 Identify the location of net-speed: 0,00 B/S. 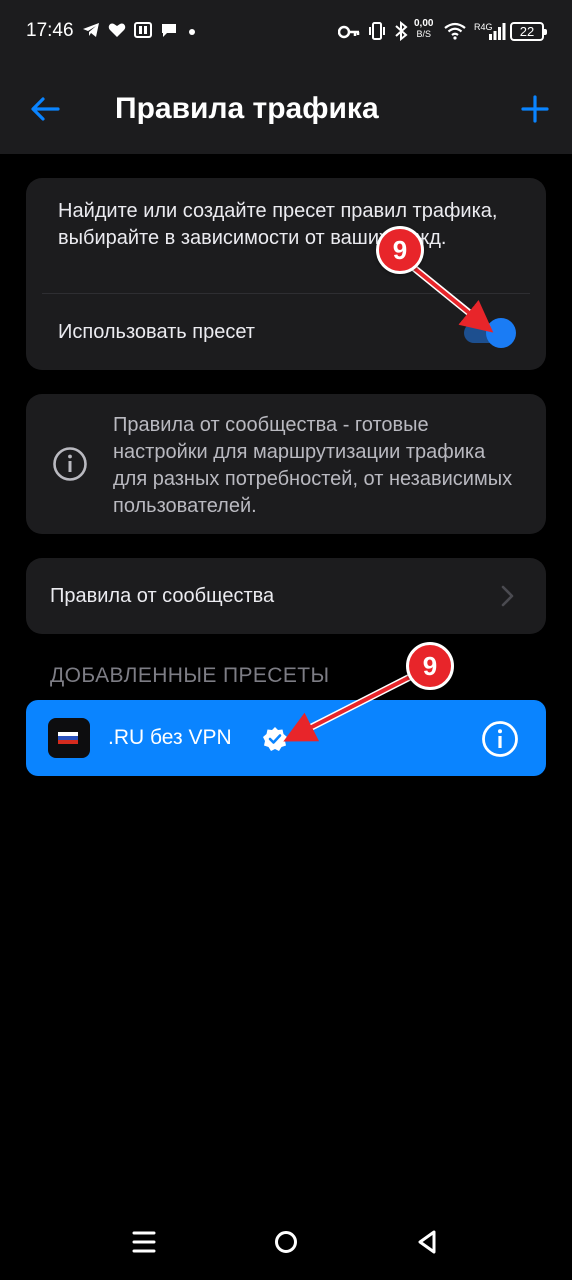
(424, 29).